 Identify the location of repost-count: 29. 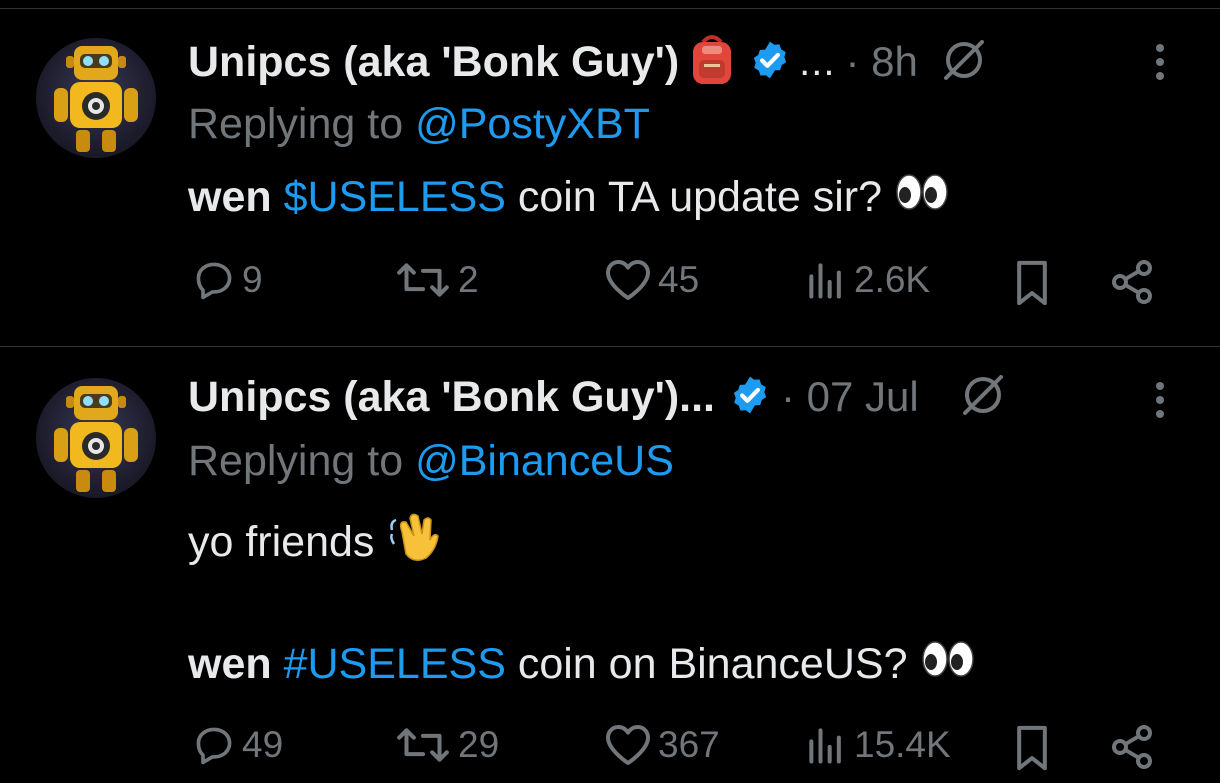
(479, 744).